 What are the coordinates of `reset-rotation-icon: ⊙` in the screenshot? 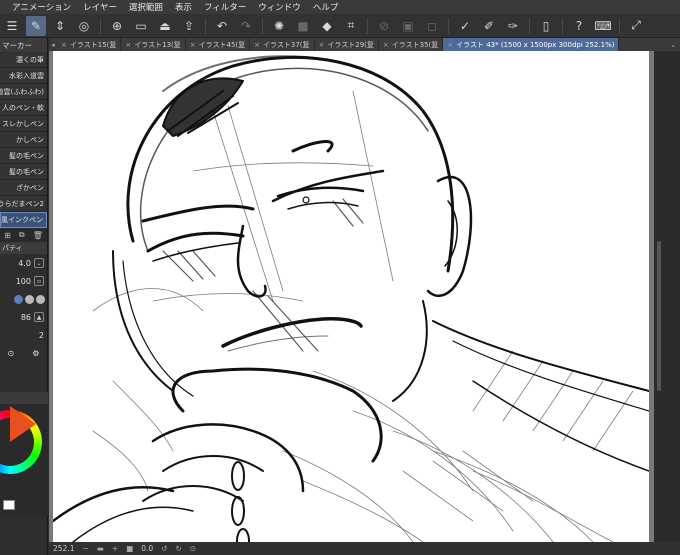 It's located at (193, 548).